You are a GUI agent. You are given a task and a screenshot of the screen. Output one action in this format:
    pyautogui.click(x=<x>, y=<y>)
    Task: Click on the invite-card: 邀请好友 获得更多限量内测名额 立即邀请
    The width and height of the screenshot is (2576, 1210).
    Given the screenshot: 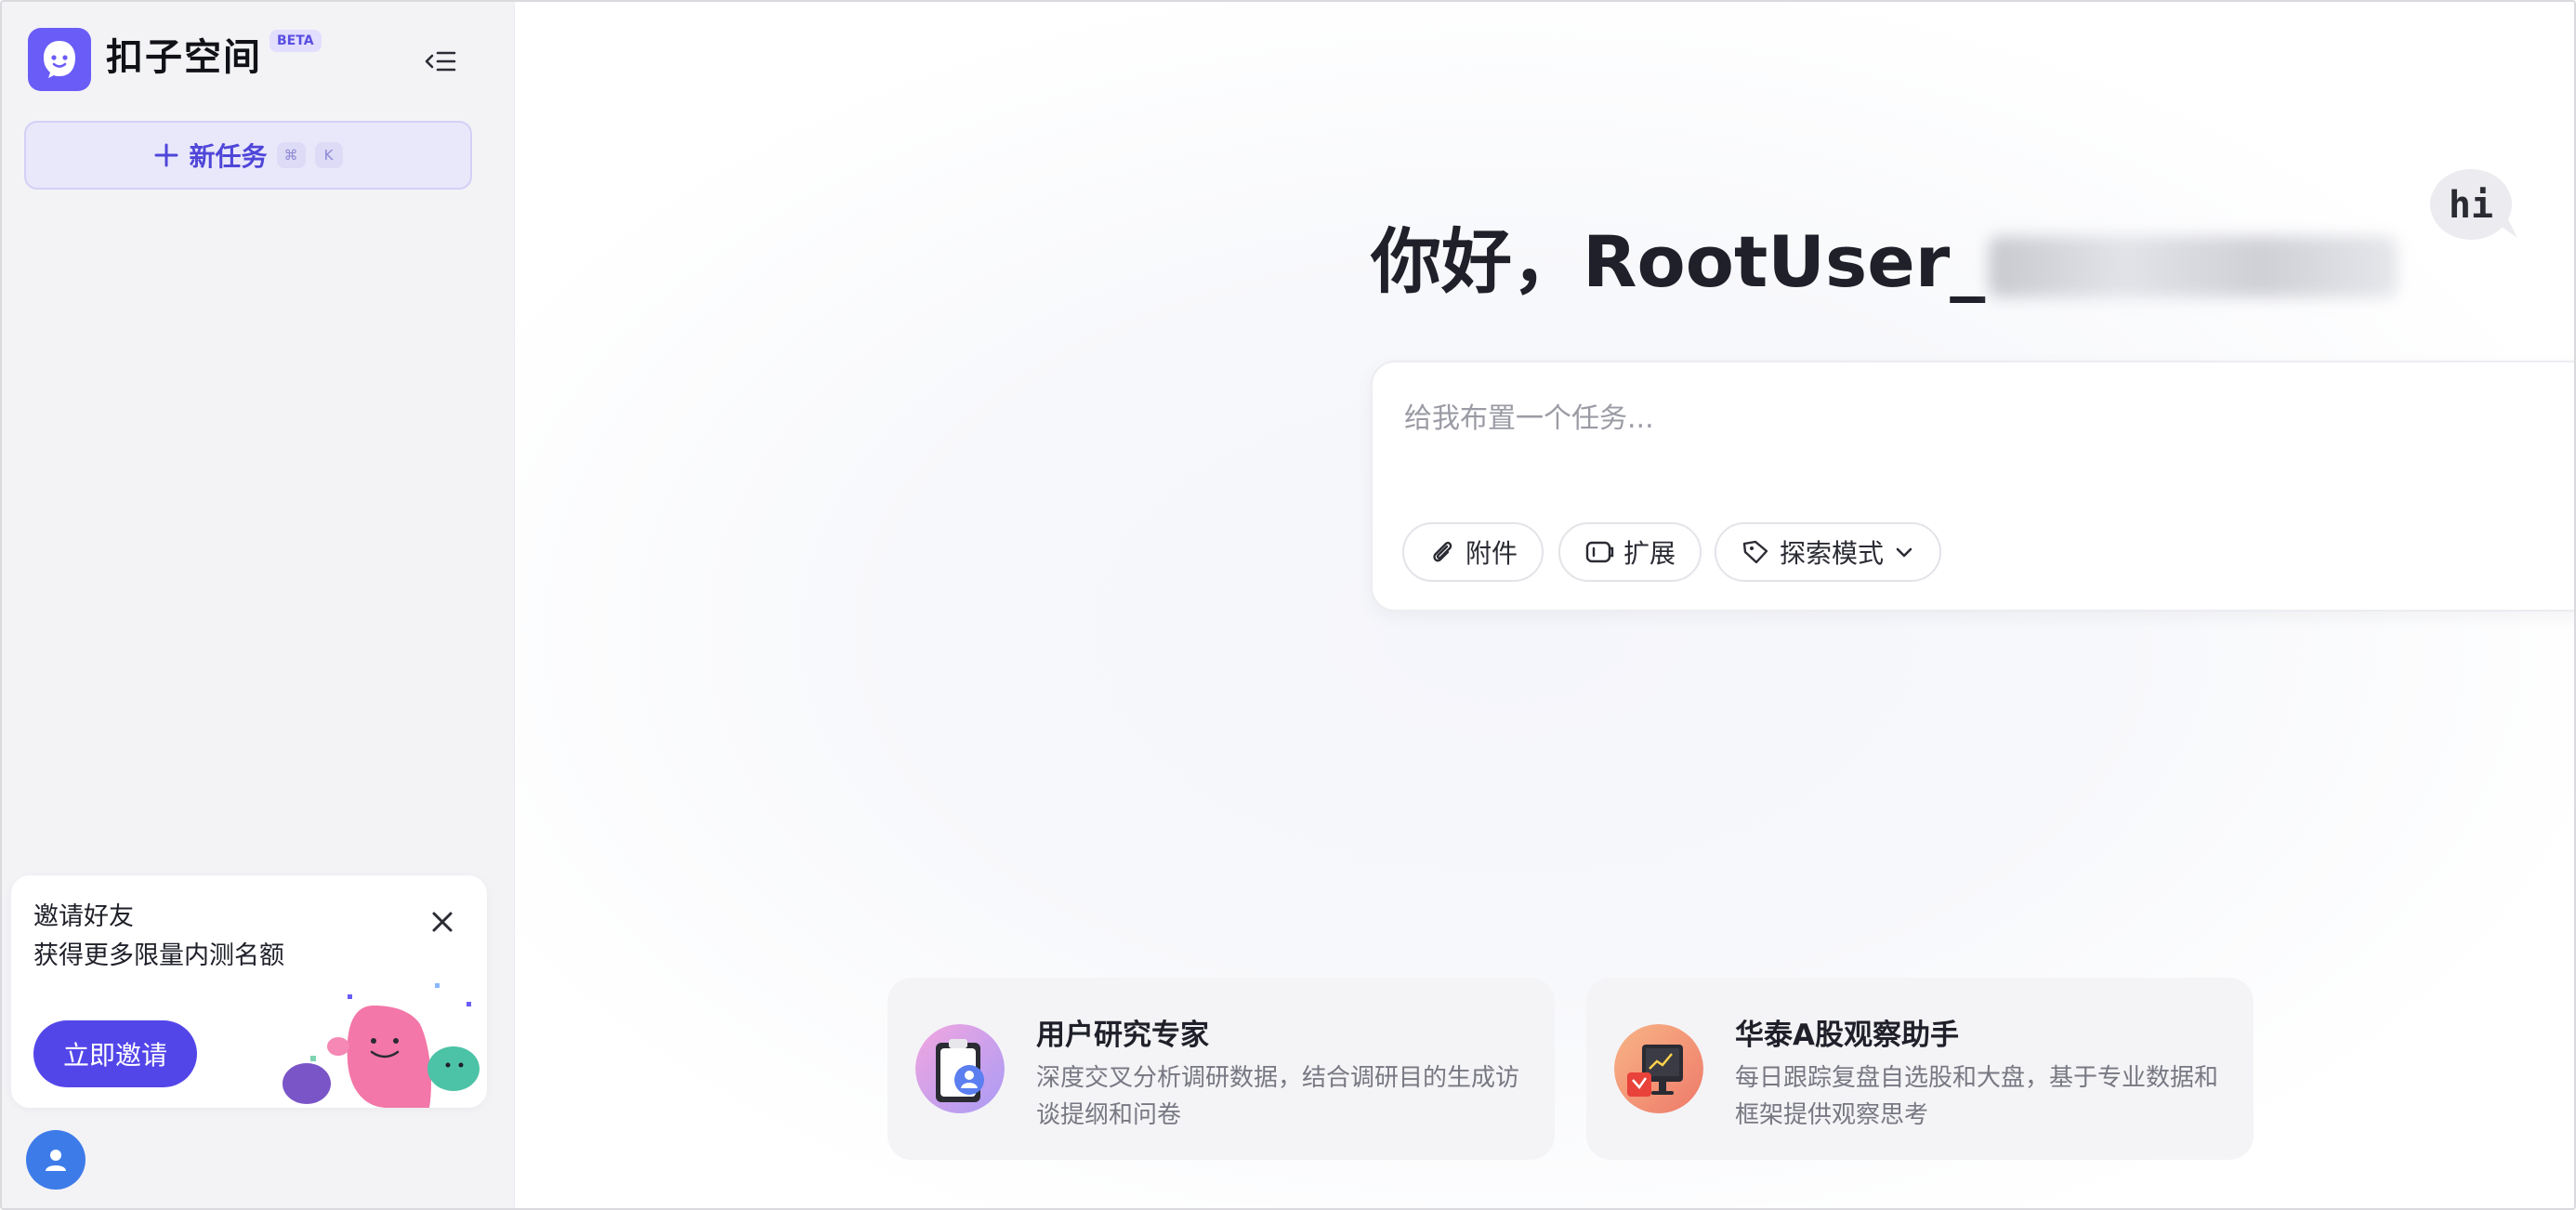 What is the action you would take?
    pyautogui.click(x=249, y=992)
    